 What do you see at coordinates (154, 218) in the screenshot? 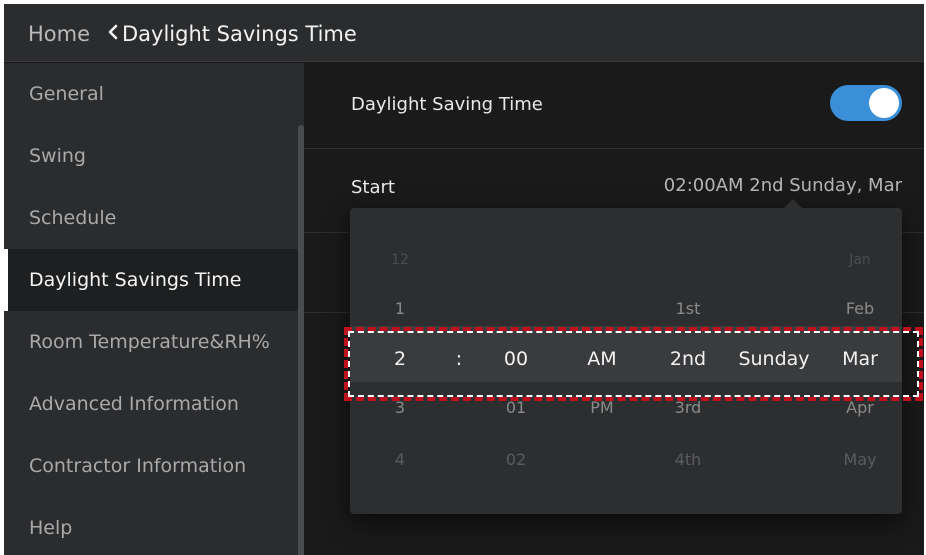
I see `sidebar-item-schedule: Schedule` at bounding box center [154, 218].